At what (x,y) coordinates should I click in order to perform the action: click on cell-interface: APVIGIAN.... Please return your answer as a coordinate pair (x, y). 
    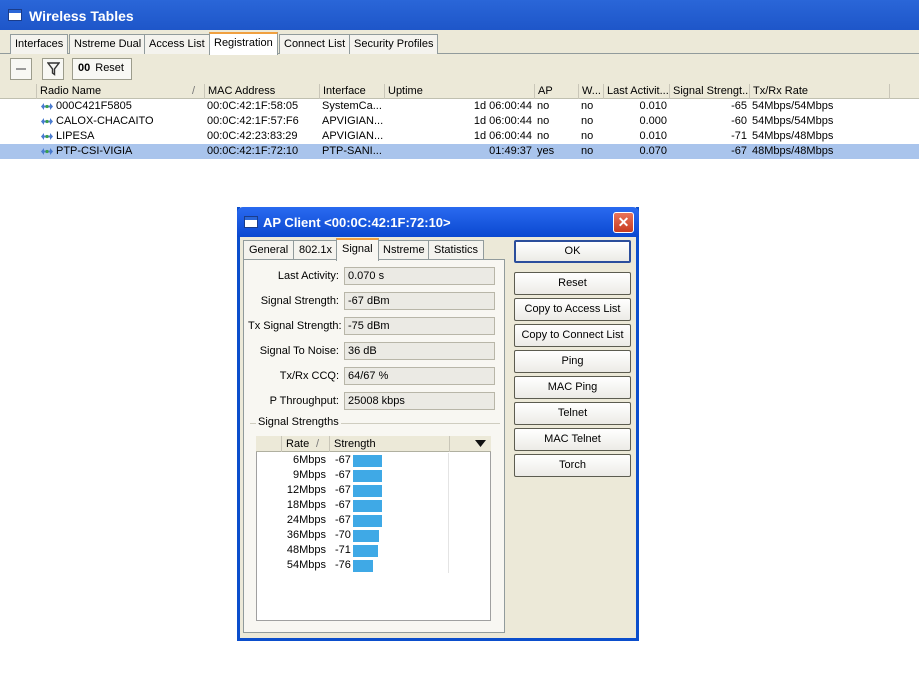
    Looking at the image, I should click on (353, 121).